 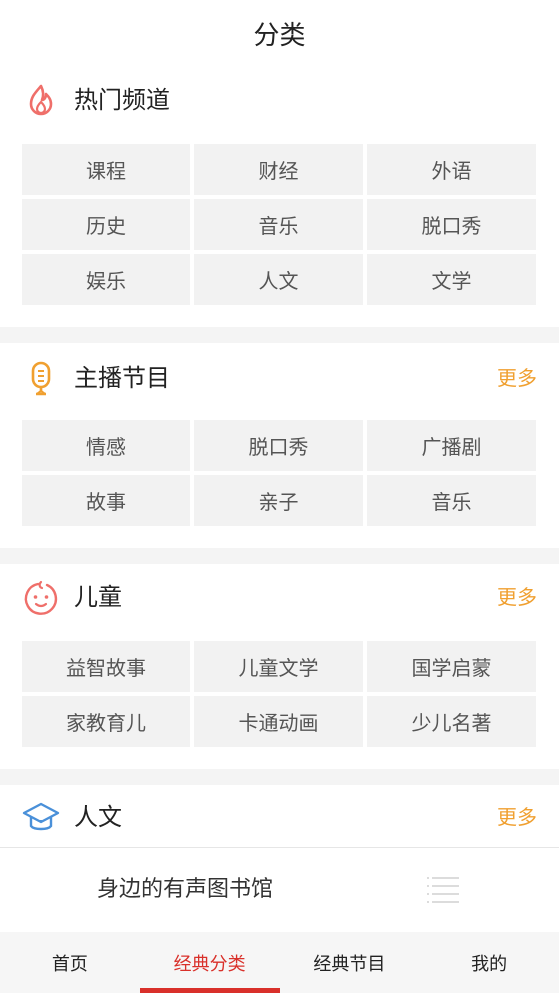 I want to click on humanities-header: 人文 更多, so click(x=279, y=817).